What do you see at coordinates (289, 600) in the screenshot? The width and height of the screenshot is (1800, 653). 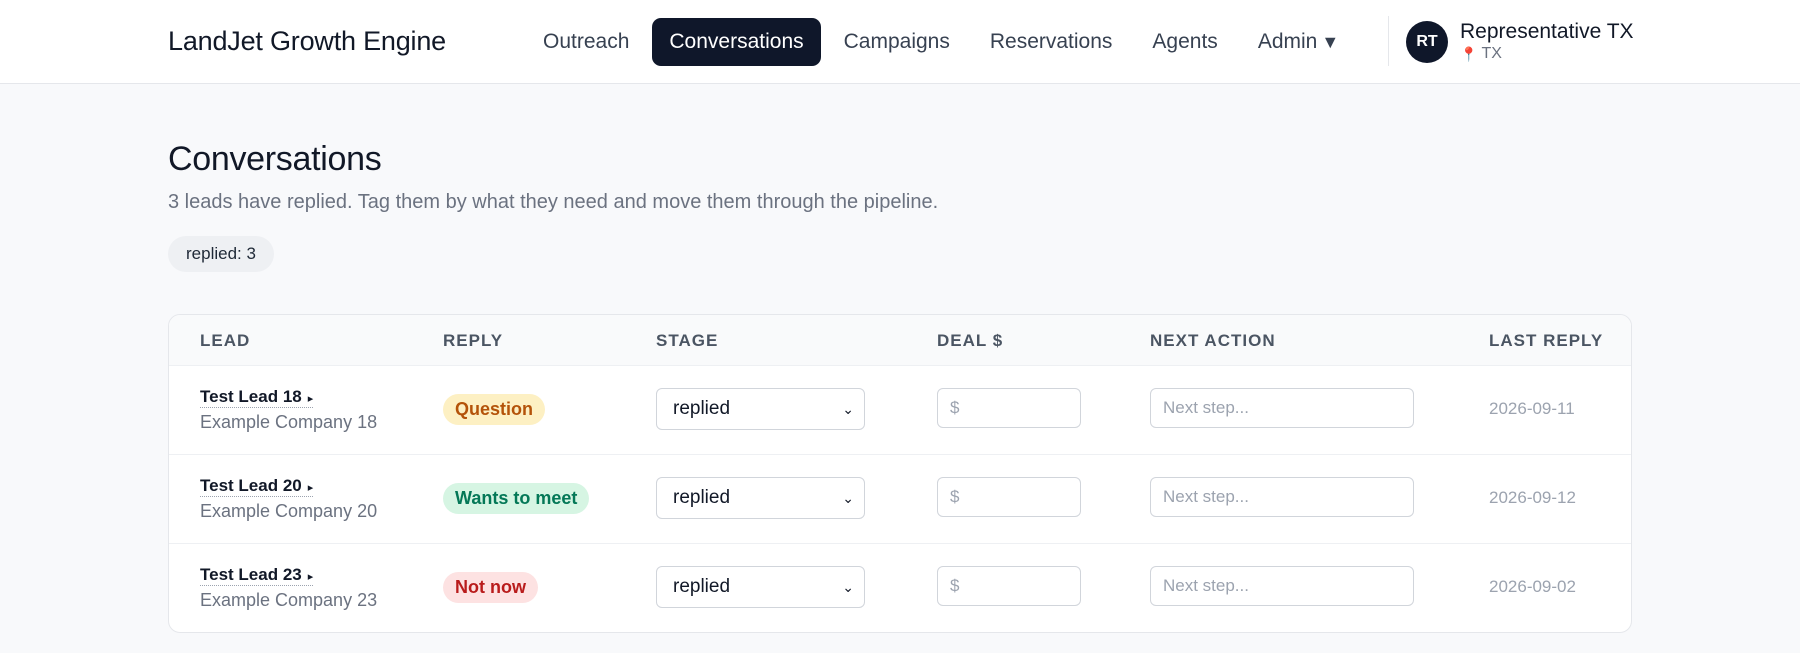 I see `lead-company: Example Company 23` at bounding box center [289, 600].